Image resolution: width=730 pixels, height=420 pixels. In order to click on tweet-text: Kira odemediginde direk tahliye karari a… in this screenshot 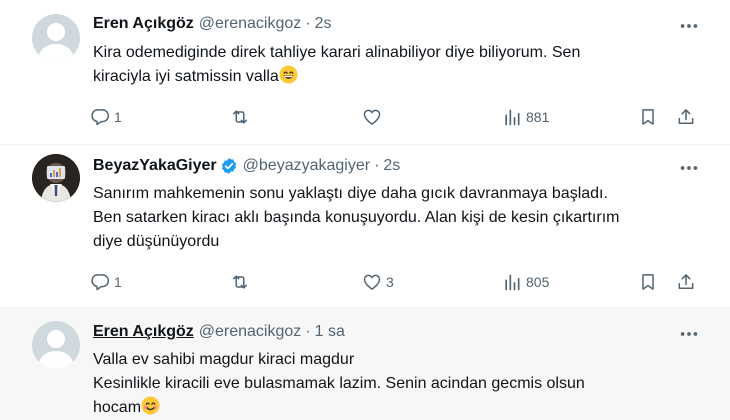, I will do `click(393, 65)`.